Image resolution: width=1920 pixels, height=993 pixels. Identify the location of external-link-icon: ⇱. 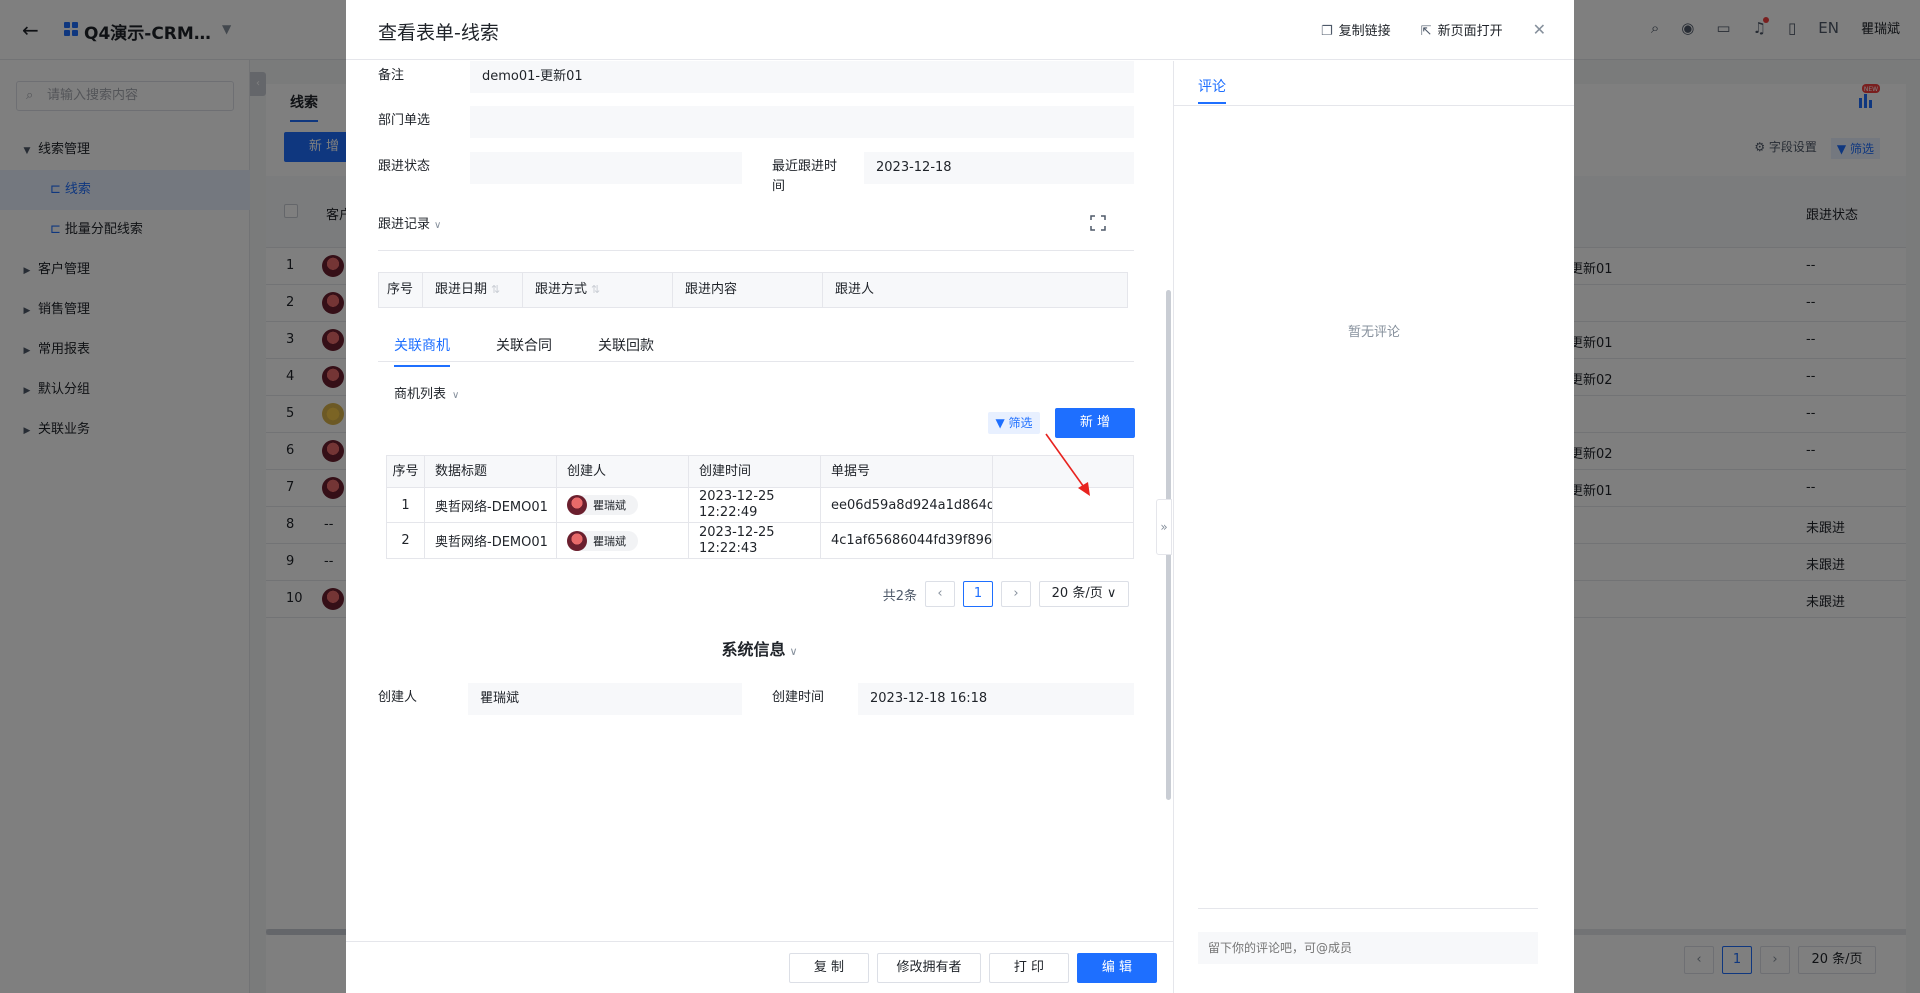
(1426, 31).